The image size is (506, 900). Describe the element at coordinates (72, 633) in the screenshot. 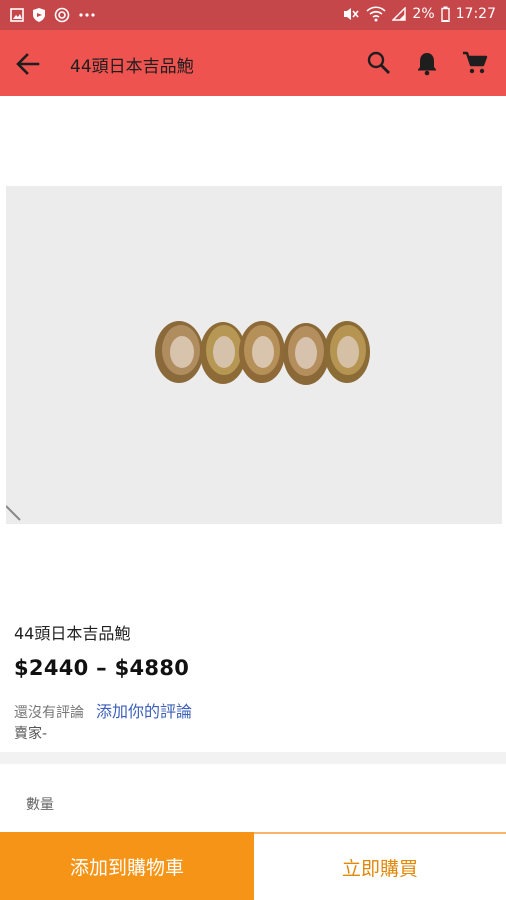

I see `product-name: 44頭日本吉品鮑` at that location.